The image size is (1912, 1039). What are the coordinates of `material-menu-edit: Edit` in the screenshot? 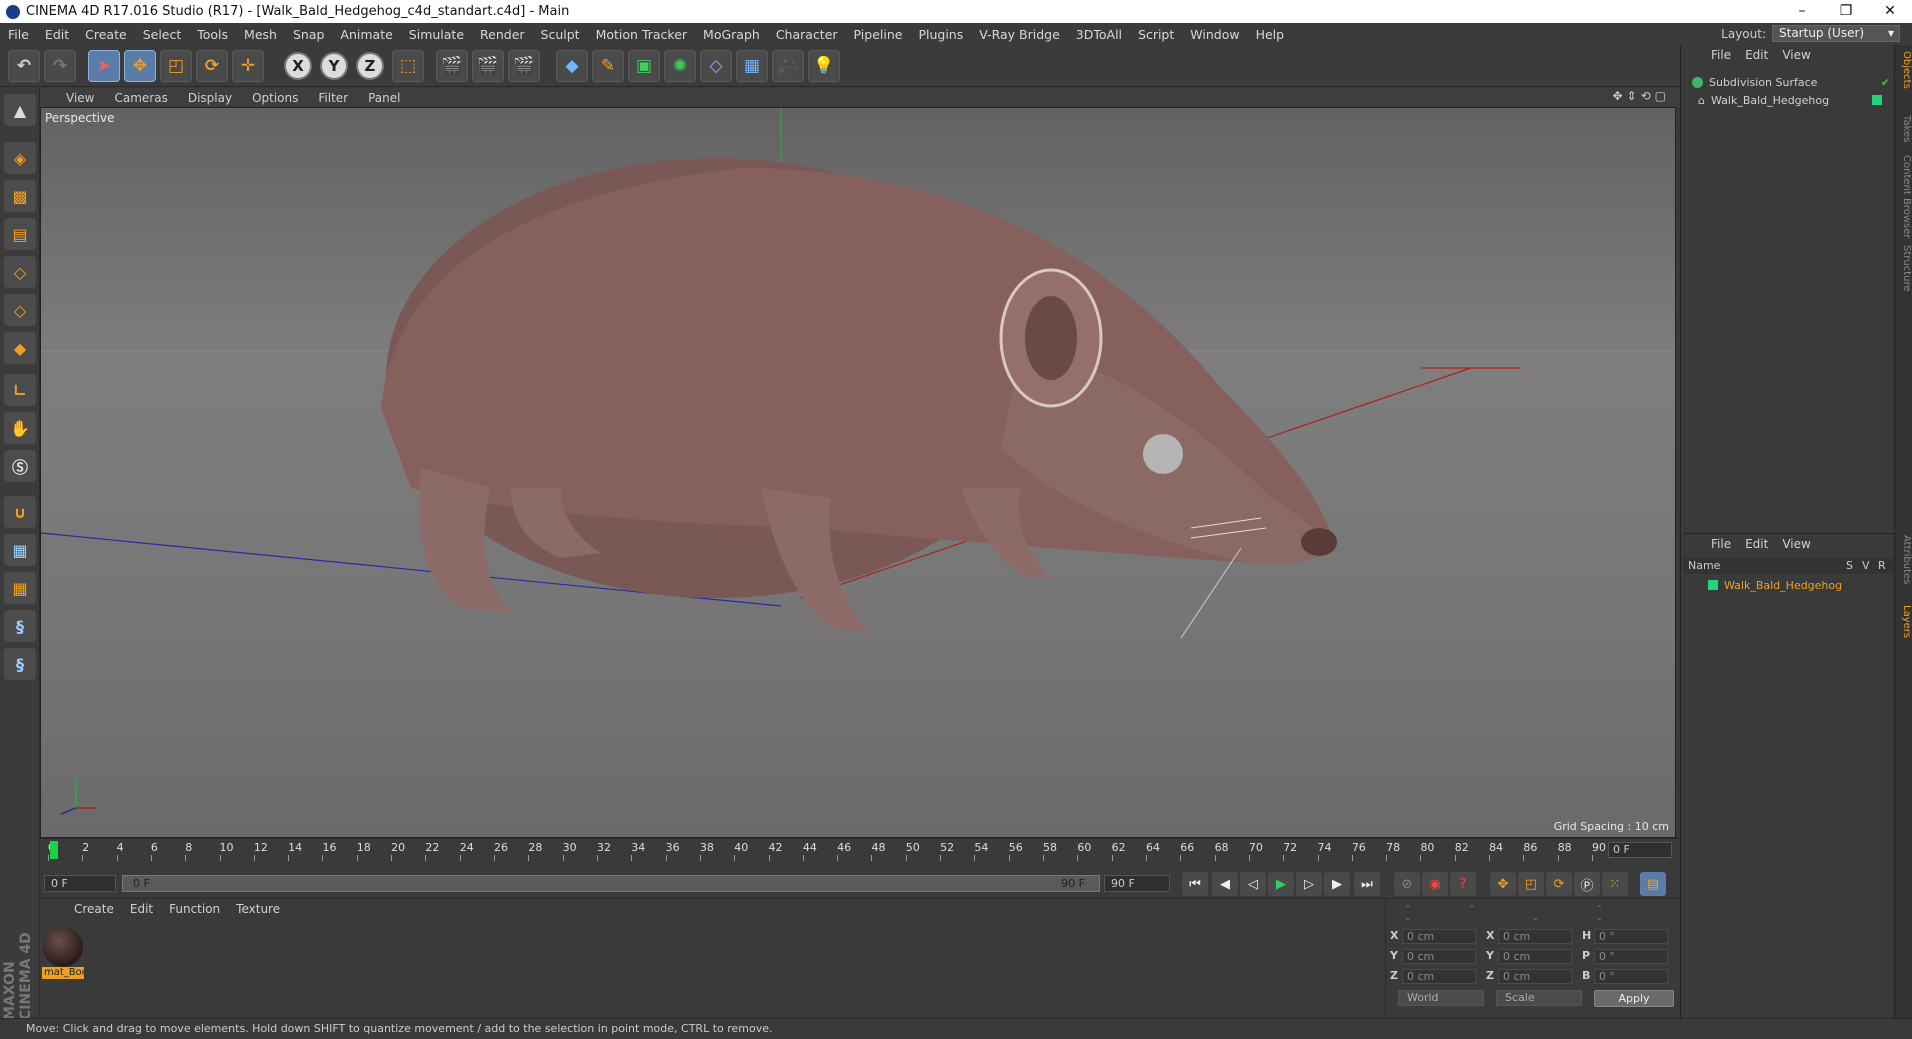 It's located at (141, 909).